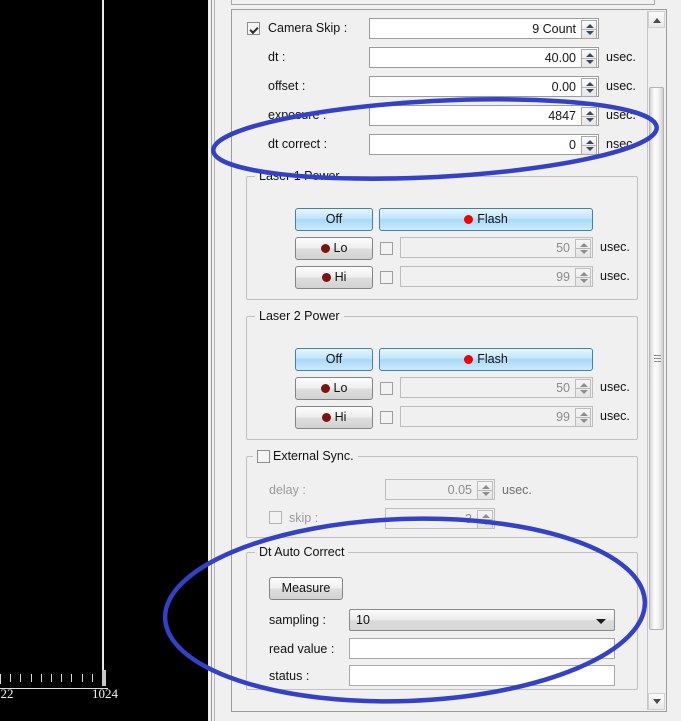 Image resolution: width=681 pixels, height=721 pixels. I want to click on read-value-label: read value :, so click(302, 649).